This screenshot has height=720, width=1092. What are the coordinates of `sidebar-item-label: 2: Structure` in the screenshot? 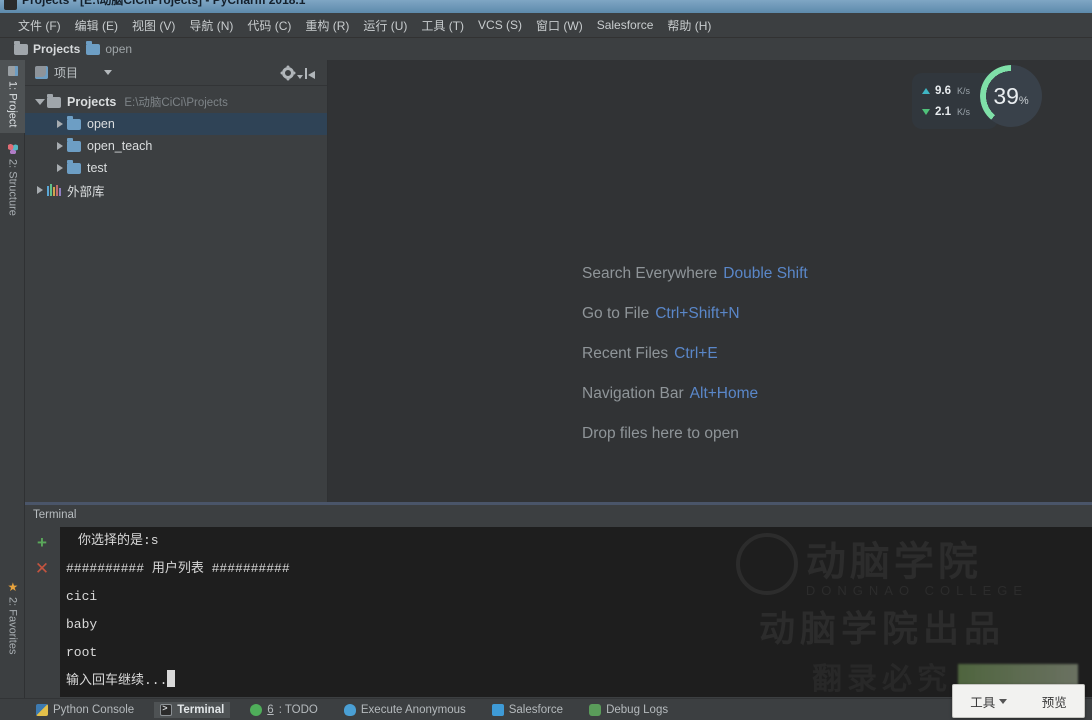 It's located at (12, 187).